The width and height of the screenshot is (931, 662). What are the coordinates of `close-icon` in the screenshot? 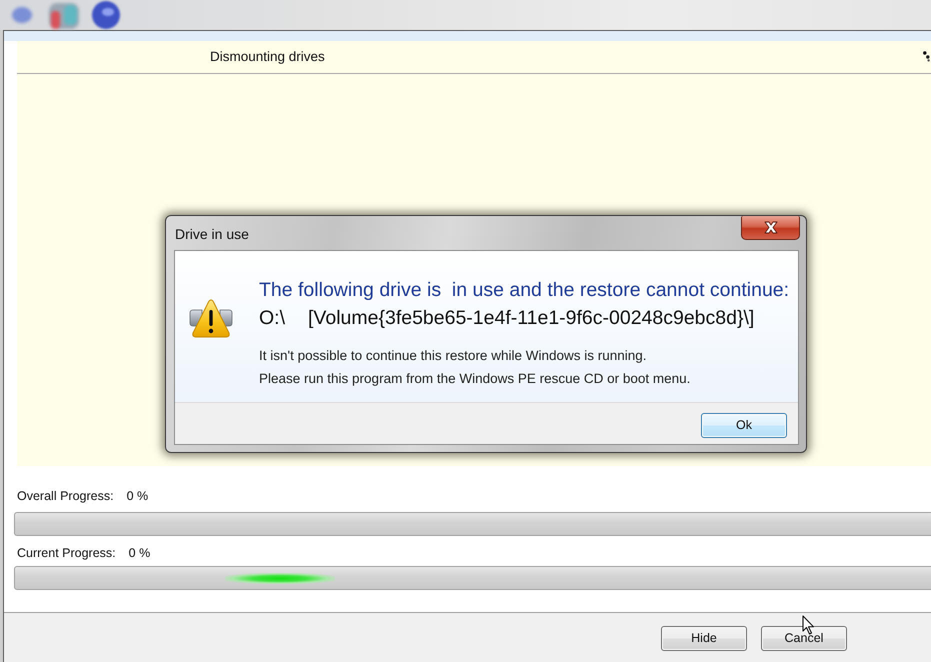 It's located at (770, 227).